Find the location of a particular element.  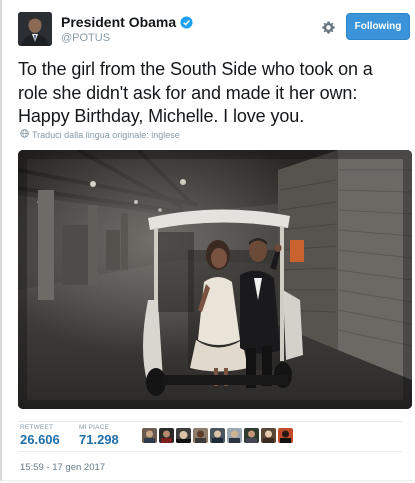

avatar is located at coordinates (35, 29).